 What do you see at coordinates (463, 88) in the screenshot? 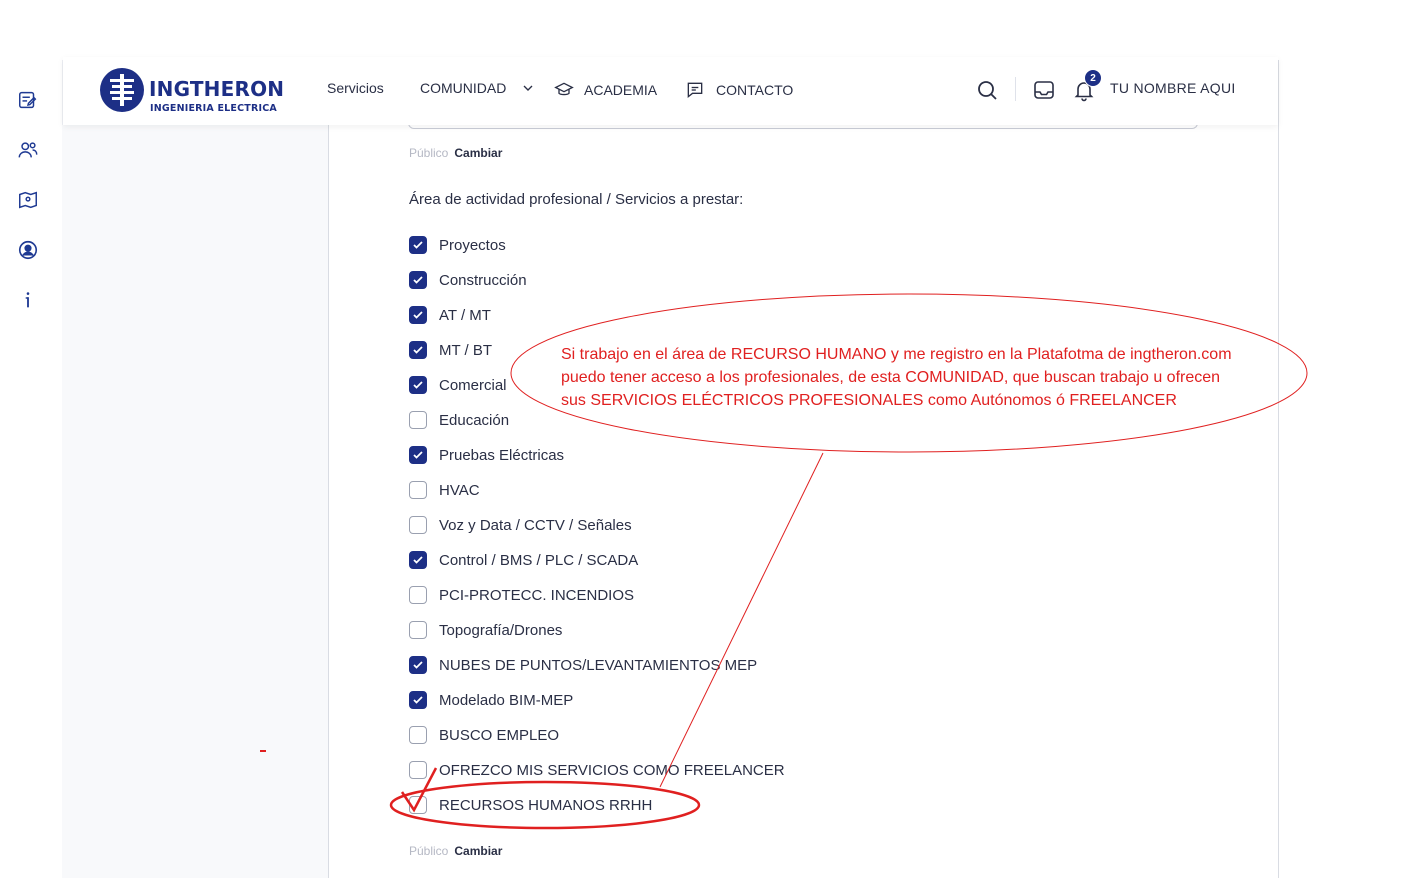
I see `nav-comunidad-label: COMUNIDAD` at bounding box center [463, 88].